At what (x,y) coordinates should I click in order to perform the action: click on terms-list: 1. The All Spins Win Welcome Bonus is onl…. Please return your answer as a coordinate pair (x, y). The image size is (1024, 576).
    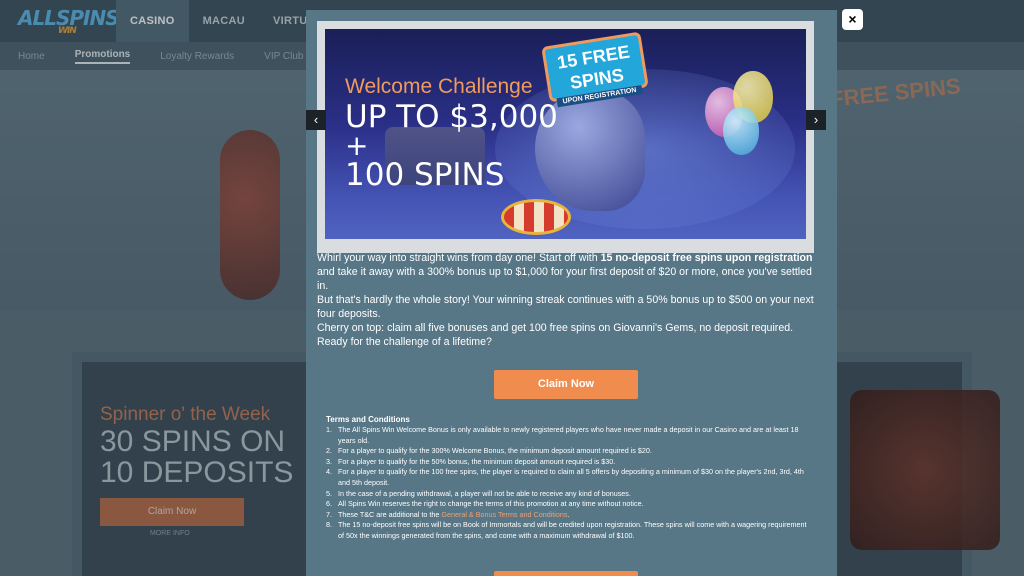
    Looking at the image, I should click on (568, 483).